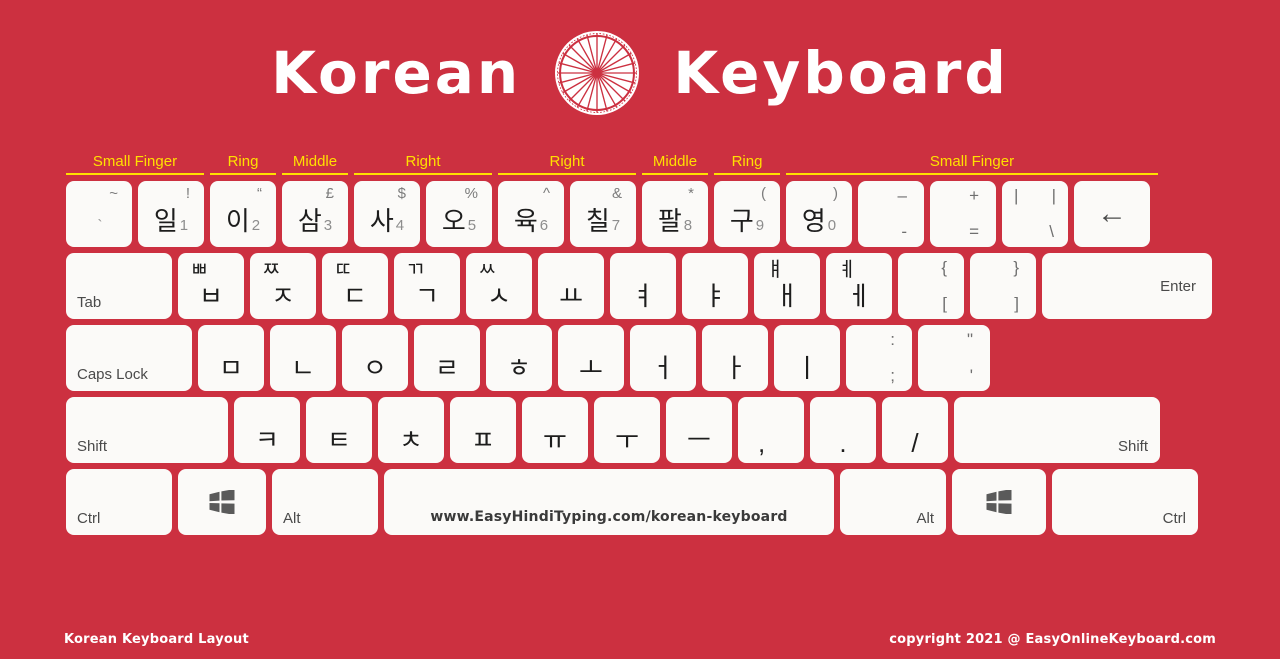 Image resolution: width=1280 pixels, height=659 pixels. Describe the element at coordinates (171, 214) in the screenshot. I see `key-1: ! 일1` at that location.